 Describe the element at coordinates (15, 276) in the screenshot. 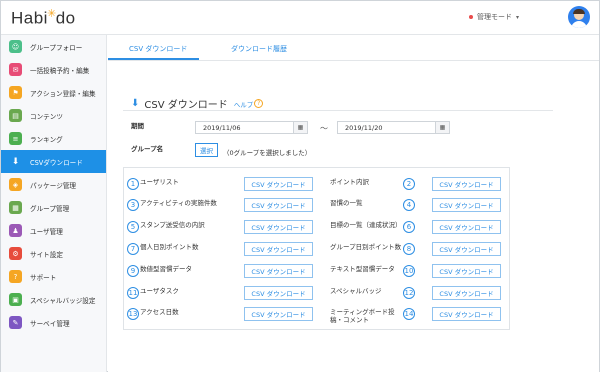

I see `support-icon: ?` at that location.